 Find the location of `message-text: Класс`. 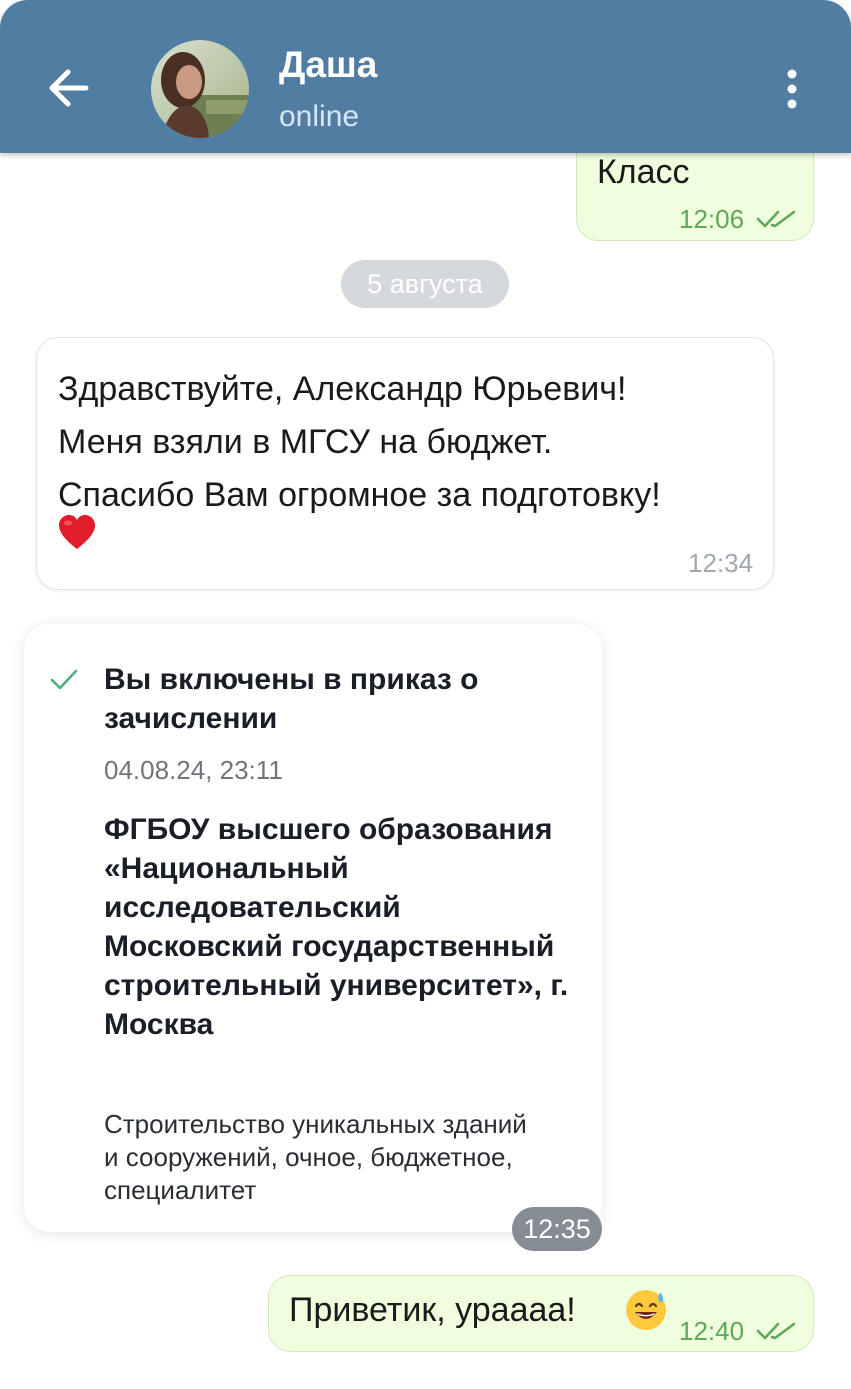

message-text: Класс is located at coordinates (643, 172).